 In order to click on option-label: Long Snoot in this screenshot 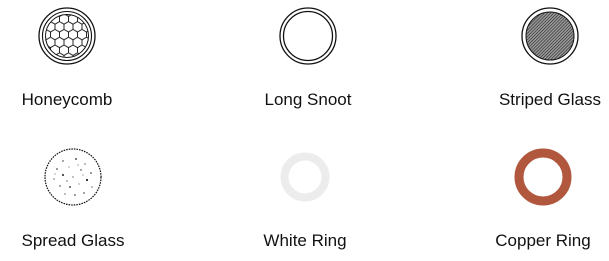, I will do `click(308, 99)`.